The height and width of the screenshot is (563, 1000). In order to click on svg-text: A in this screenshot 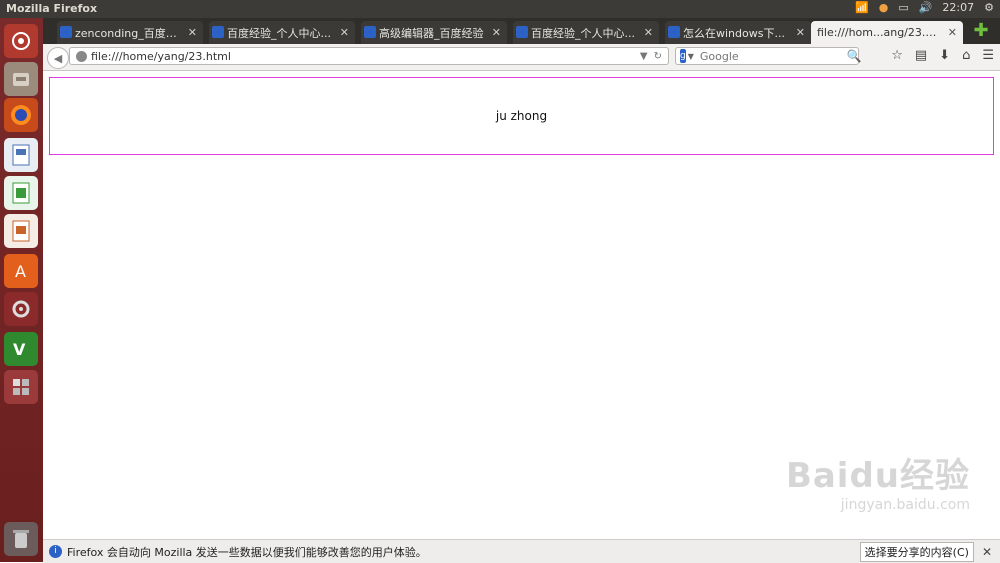, I will do `click(20, 271)`.